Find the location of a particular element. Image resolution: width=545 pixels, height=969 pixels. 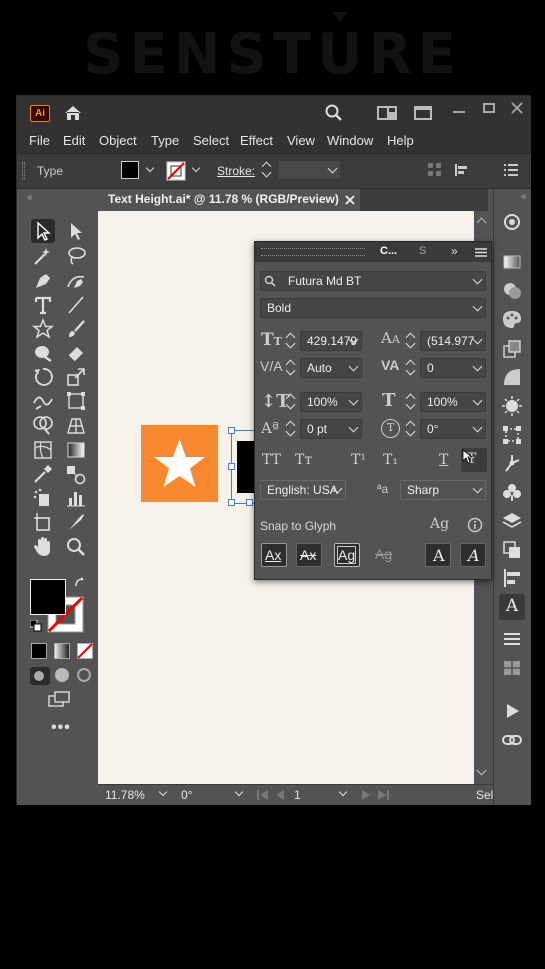

baseline-shift-stepper is located at coordinates (291, 429).